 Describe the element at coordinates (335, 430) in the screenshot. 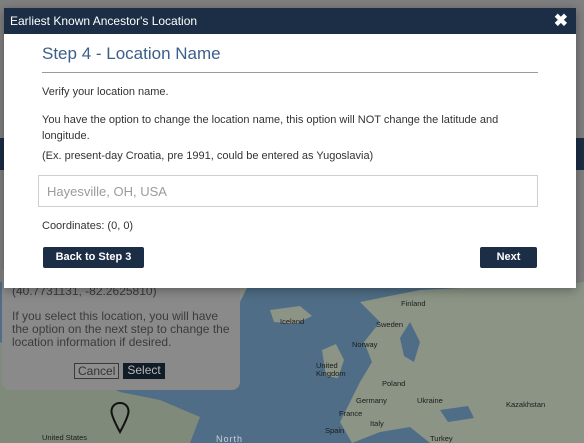

I see `map-label-spain: Spain` at that location.